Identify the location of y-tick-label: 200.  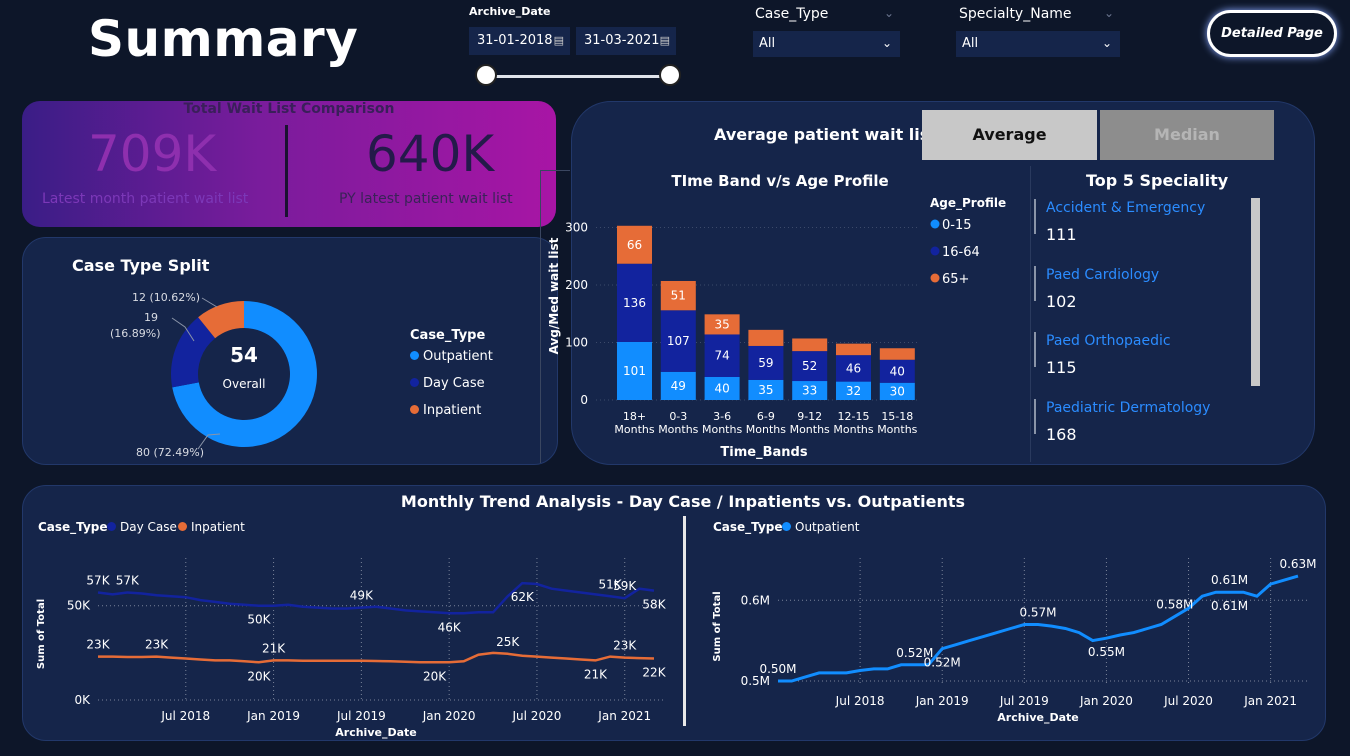
(576, 285).